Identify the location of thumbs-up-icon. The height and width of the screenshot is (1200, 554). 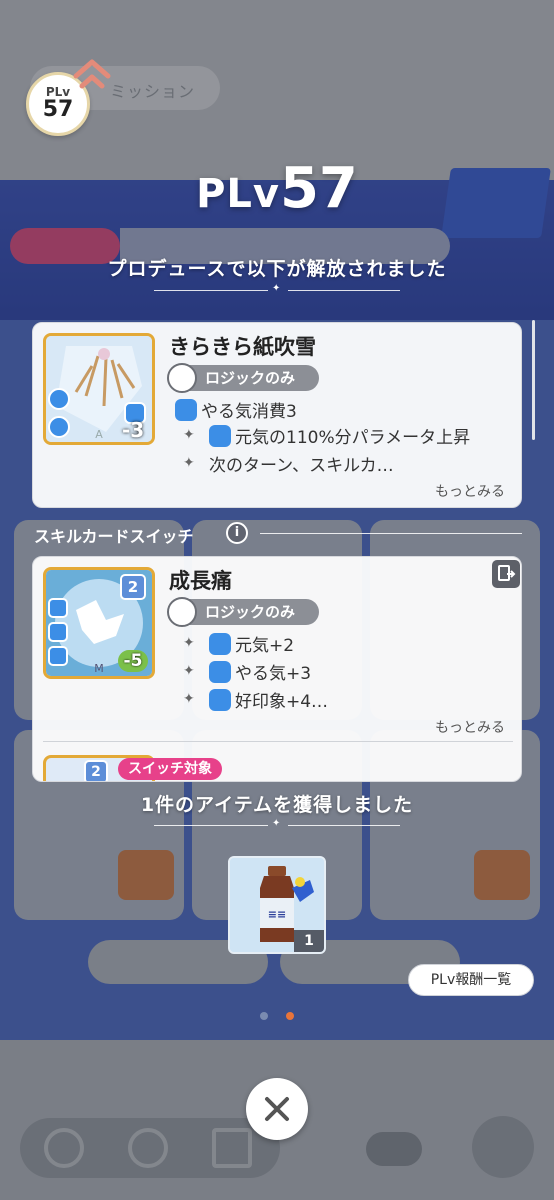
(58, 632).